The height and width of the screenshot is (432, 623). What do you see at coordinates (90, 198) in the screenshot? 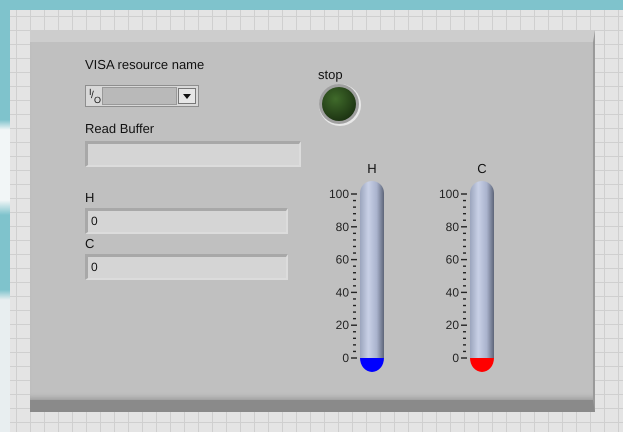
I see `field-label: H` at bounding box center [90, 198].